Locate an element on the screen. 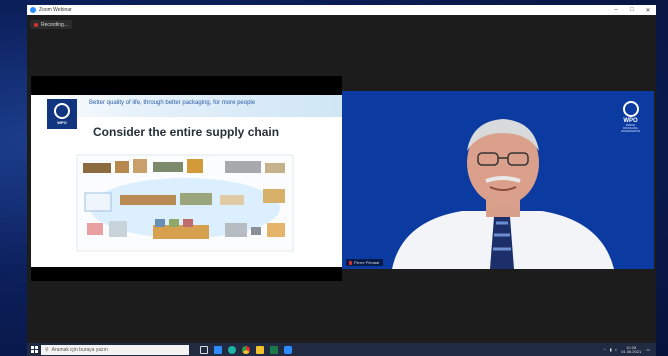 Image resolution: width=668 pixels, height=356 pixels. window-title: Zoom Webinar is located at coordinates (55, 10).